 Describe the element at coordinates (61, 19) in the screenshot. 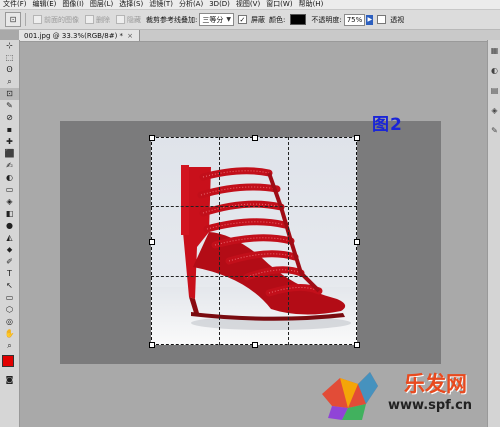

I see `front-image-label: 前面的图像` at that location.